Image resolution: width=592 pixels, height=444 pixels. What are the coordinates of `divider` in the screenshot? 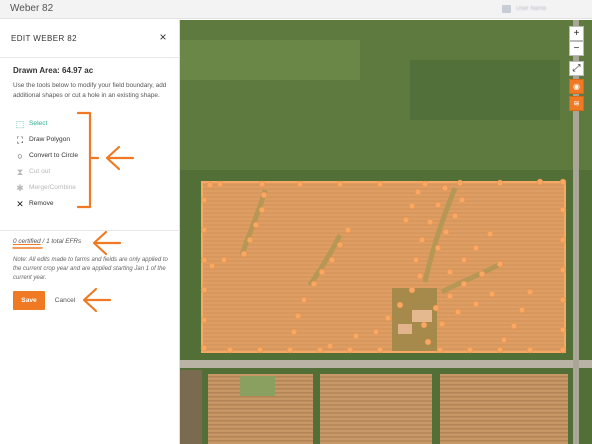 It's located at (90, 230).